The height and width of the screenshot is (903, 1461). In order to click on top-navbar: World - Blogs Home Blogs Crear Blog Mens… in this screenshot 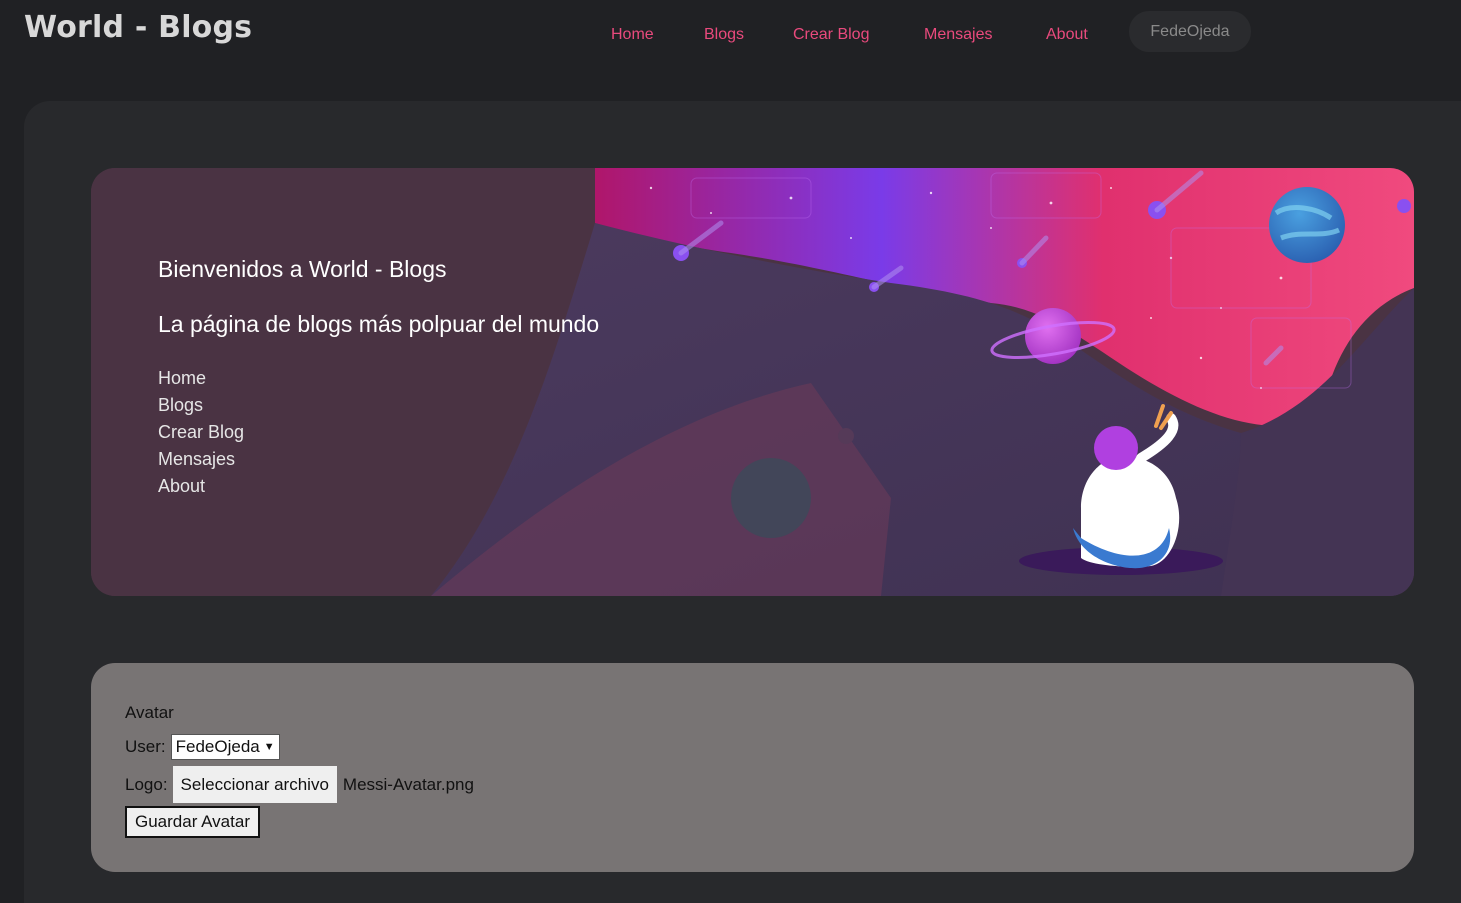, I will do `click(730, 50)`.